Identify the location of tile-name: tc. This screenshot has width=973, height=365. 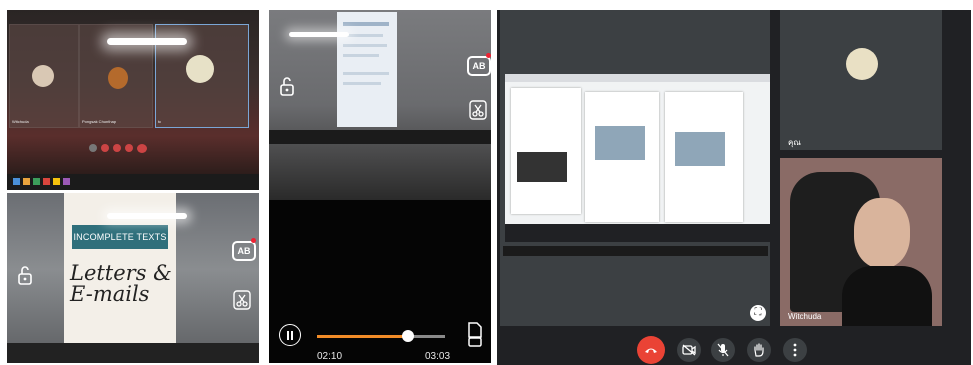
(160, 121).